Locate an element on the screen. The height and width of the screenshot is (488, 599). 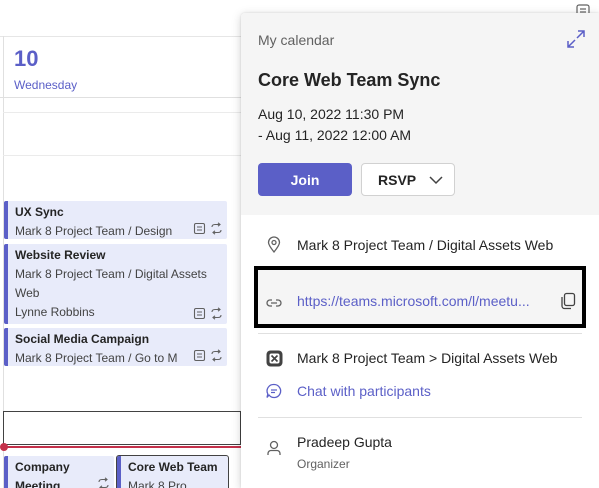
calendar-event: UX Sync Mark 8 Project Team / Design is located at coordinates (115, 220).